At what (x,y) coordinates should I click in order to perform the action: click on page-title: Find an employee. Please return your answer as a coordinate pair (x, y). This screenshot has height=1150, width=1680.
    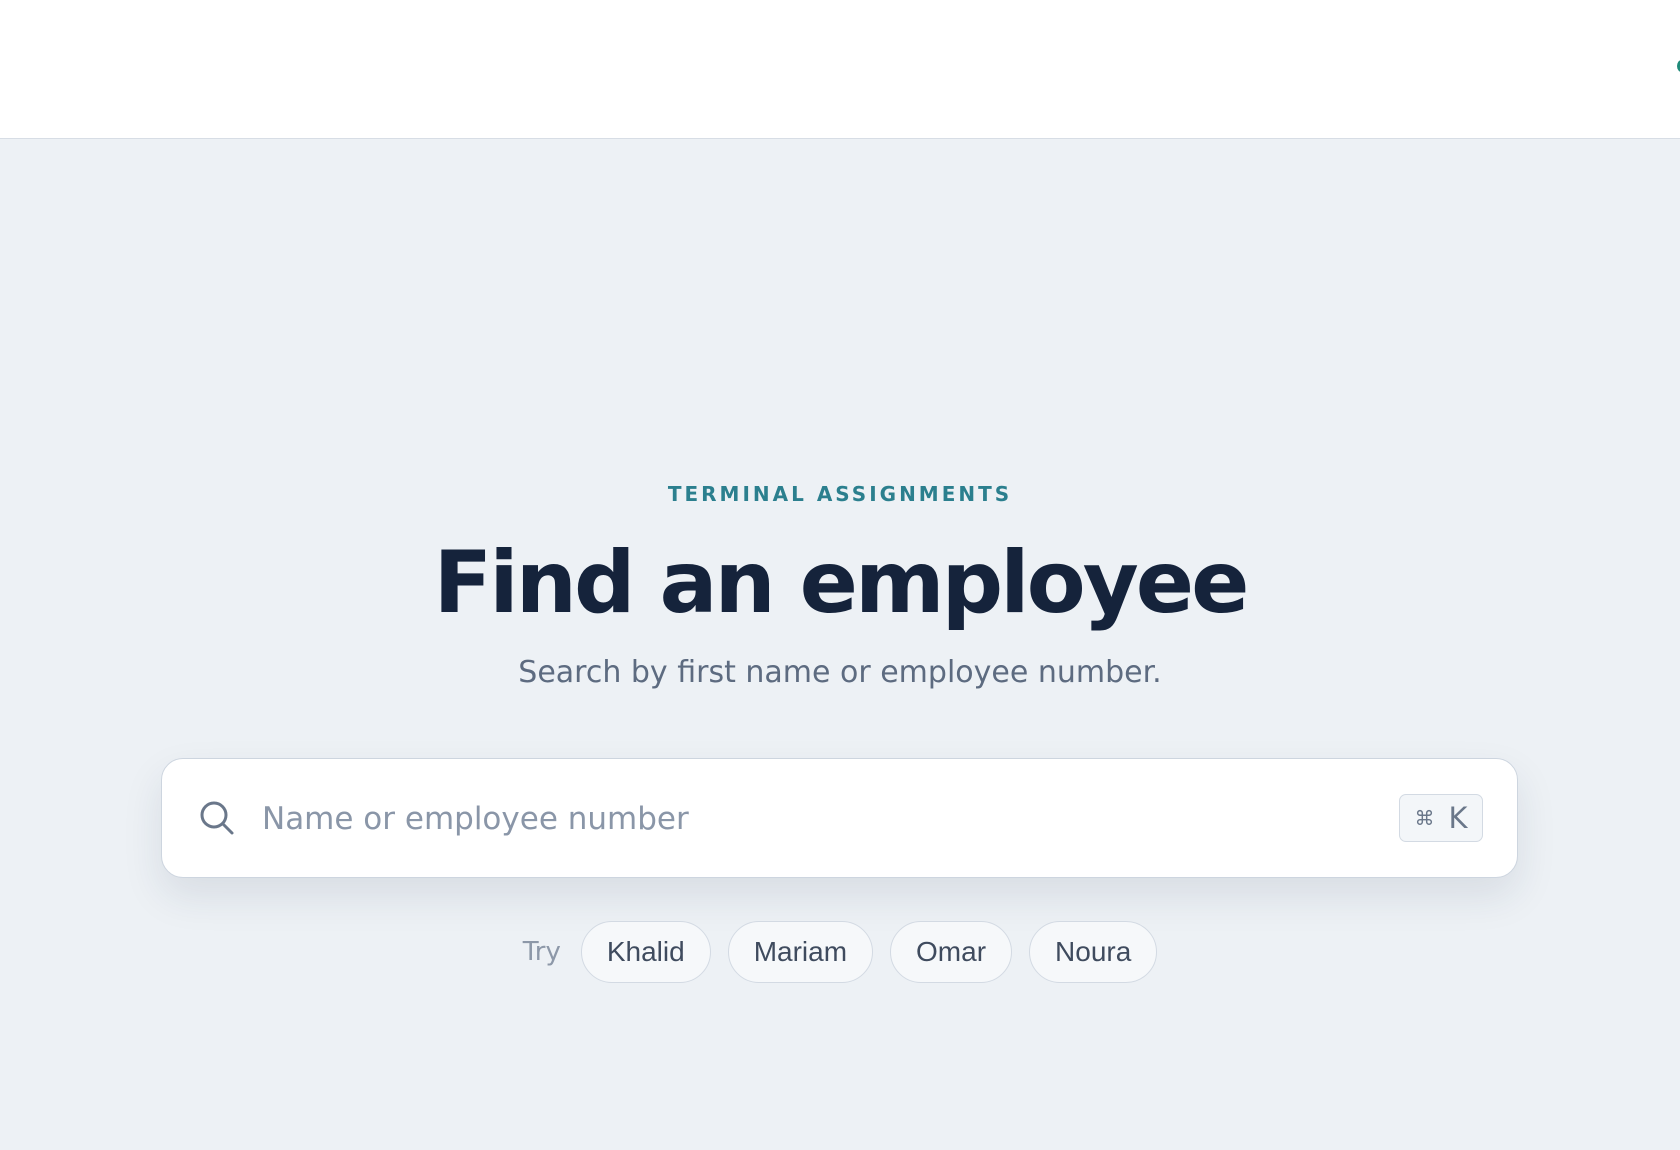
    Looking at the image, I should click on (841, 583).